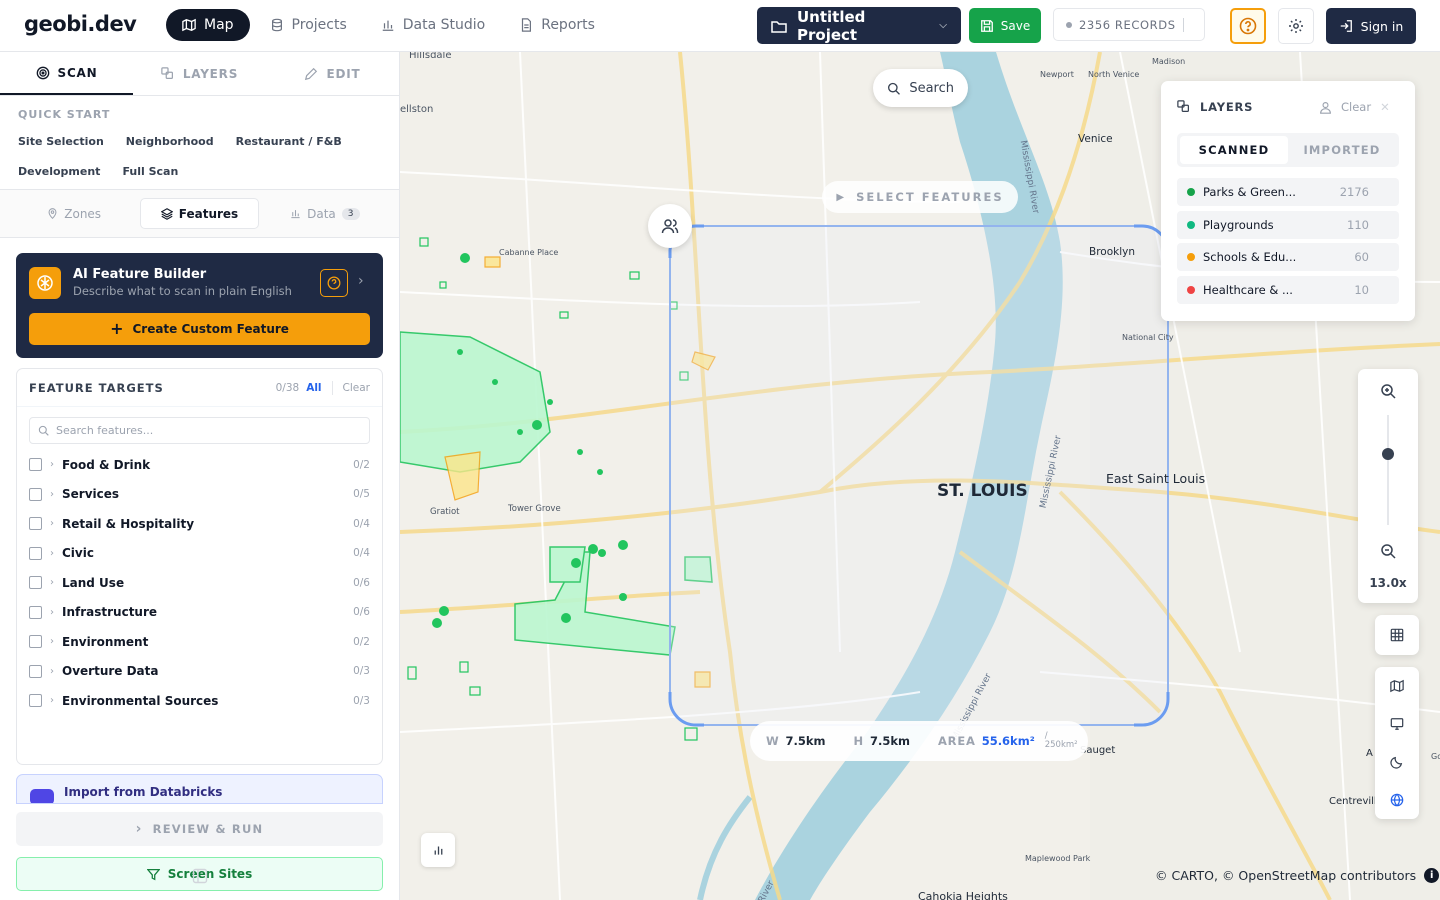  Describe the element at coordinates (61, 141) in the screenshot. I see `chip-site-selection: Site Selection` at that location.